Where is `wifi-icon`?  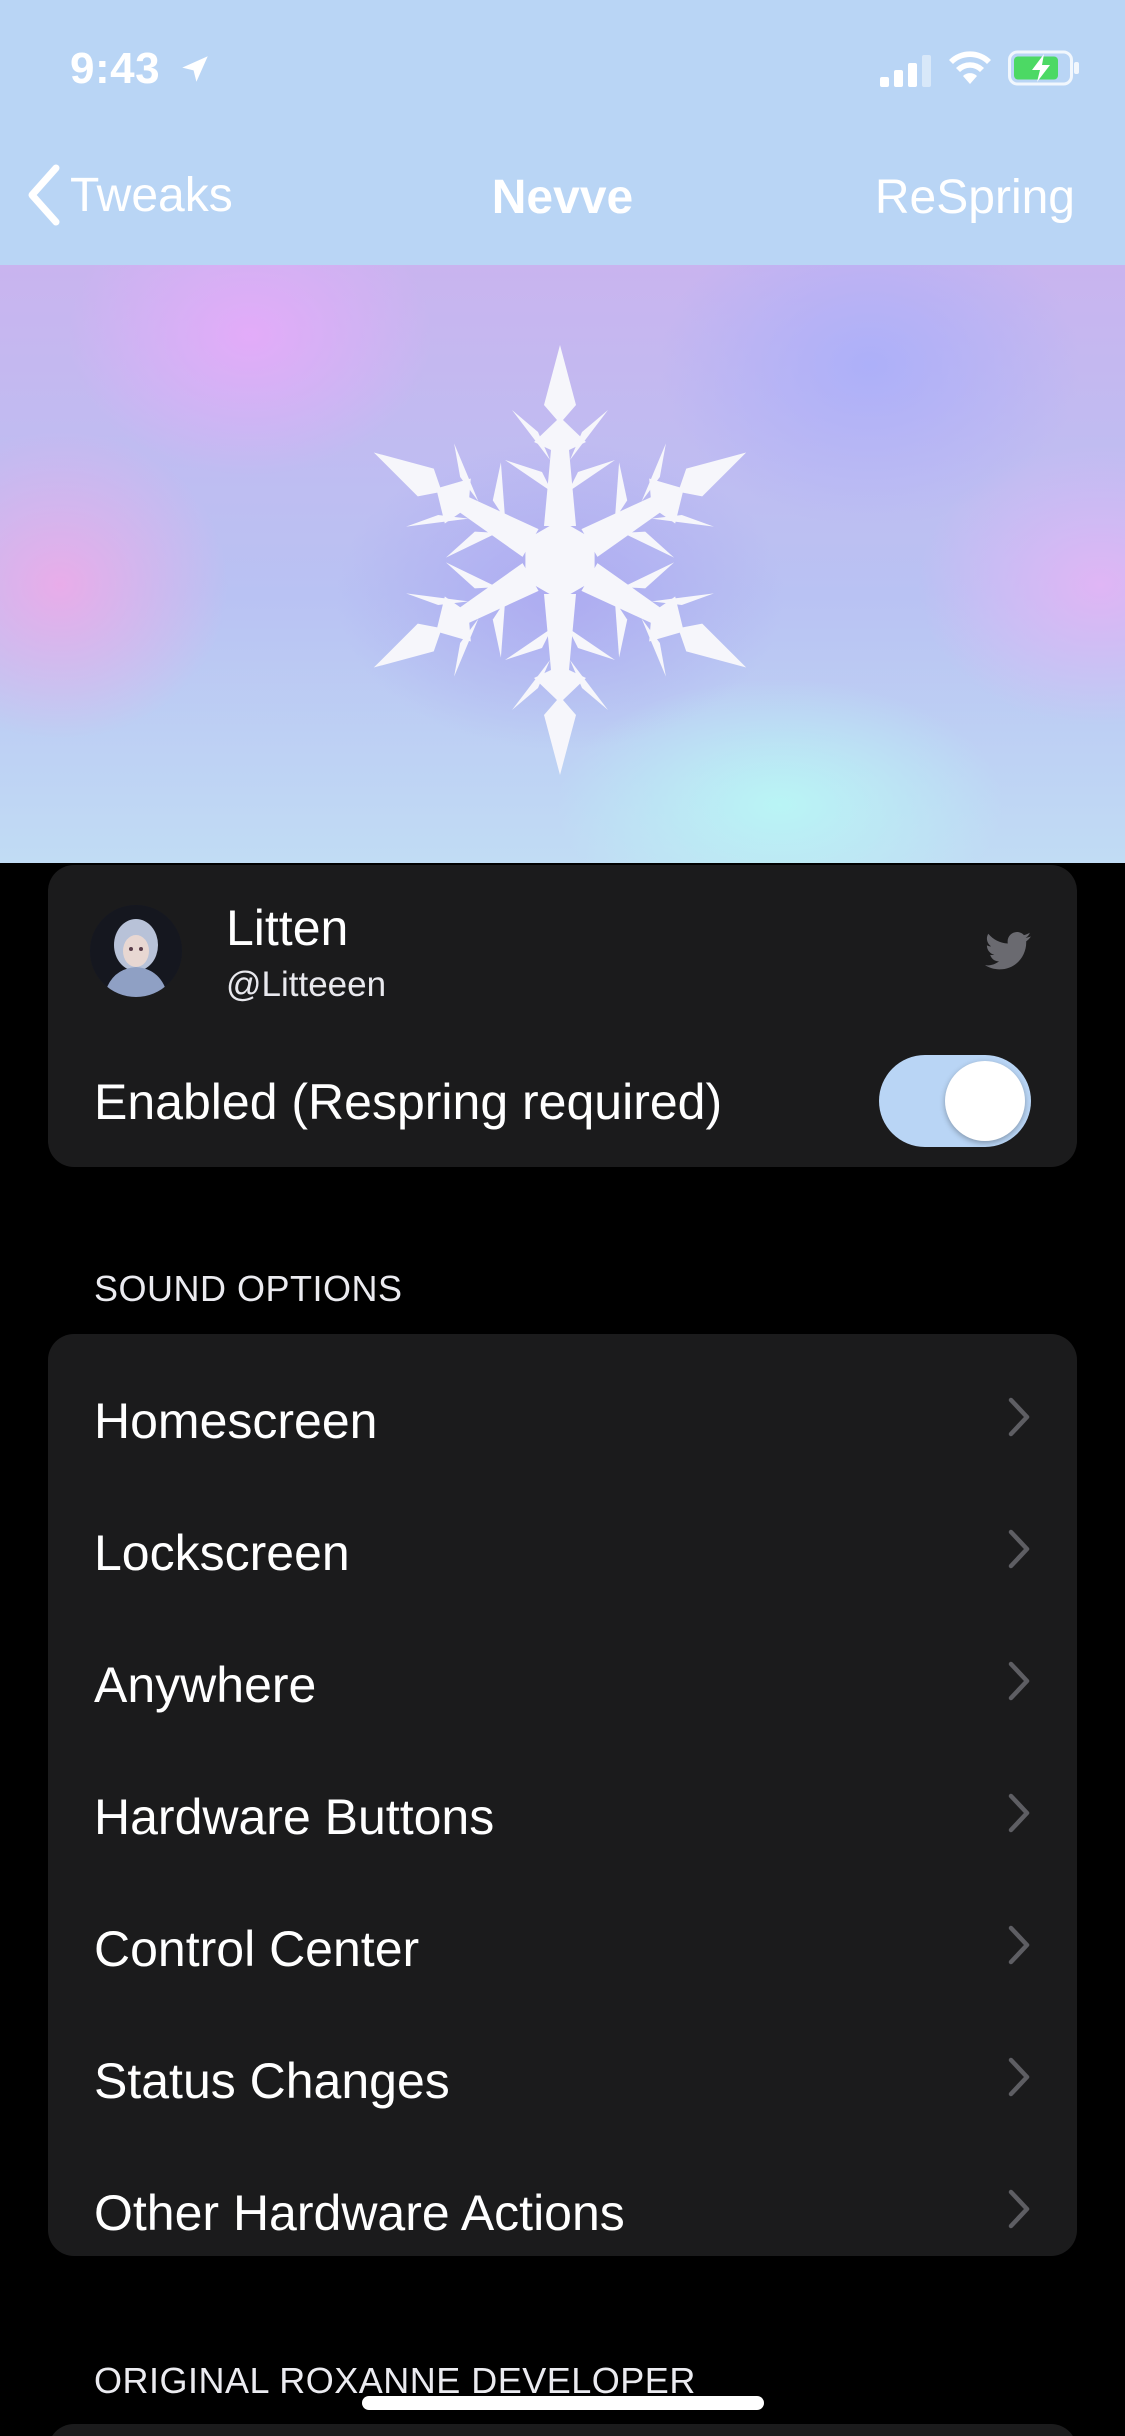
wifi-icon is located at coordinates (970, 67).